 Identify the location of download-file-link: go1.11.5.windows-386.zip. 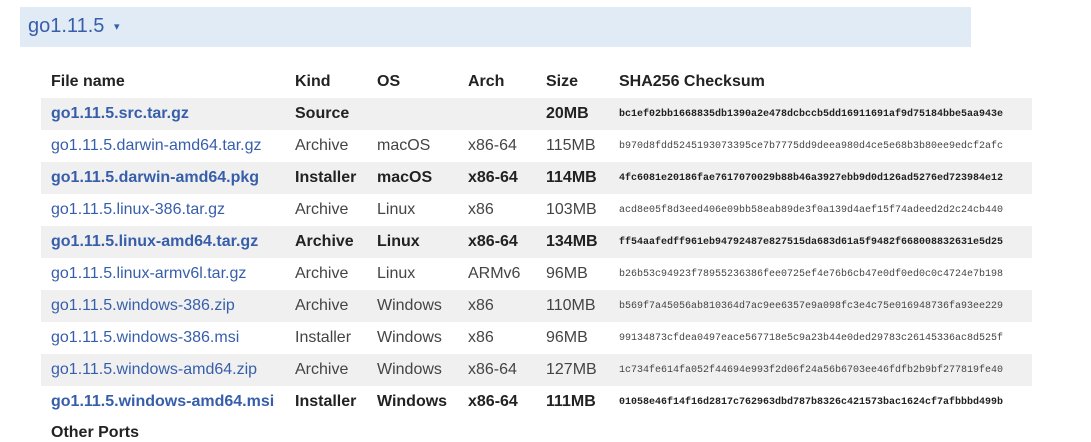
(163, 306).